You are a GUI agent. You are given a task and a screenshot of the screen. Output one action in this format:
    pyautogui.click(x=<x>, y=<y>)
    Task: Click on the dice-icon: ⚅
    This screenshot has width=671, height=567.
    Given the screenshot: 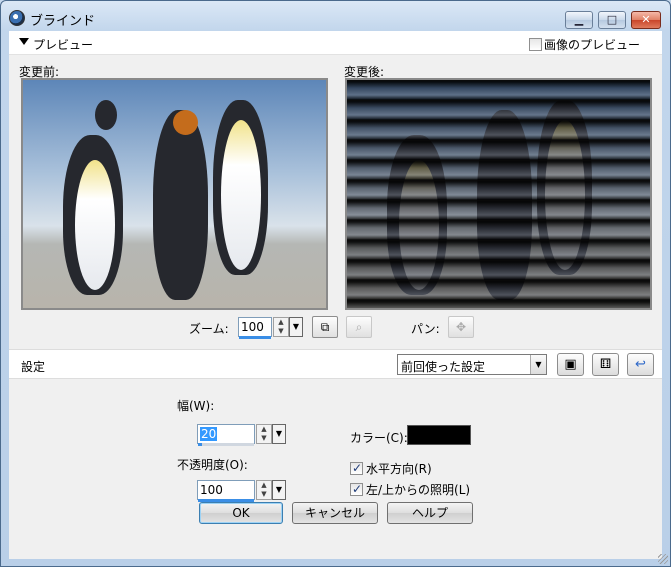 What is the action you would take?
    pyautogui.click(x=605, y=364)
    